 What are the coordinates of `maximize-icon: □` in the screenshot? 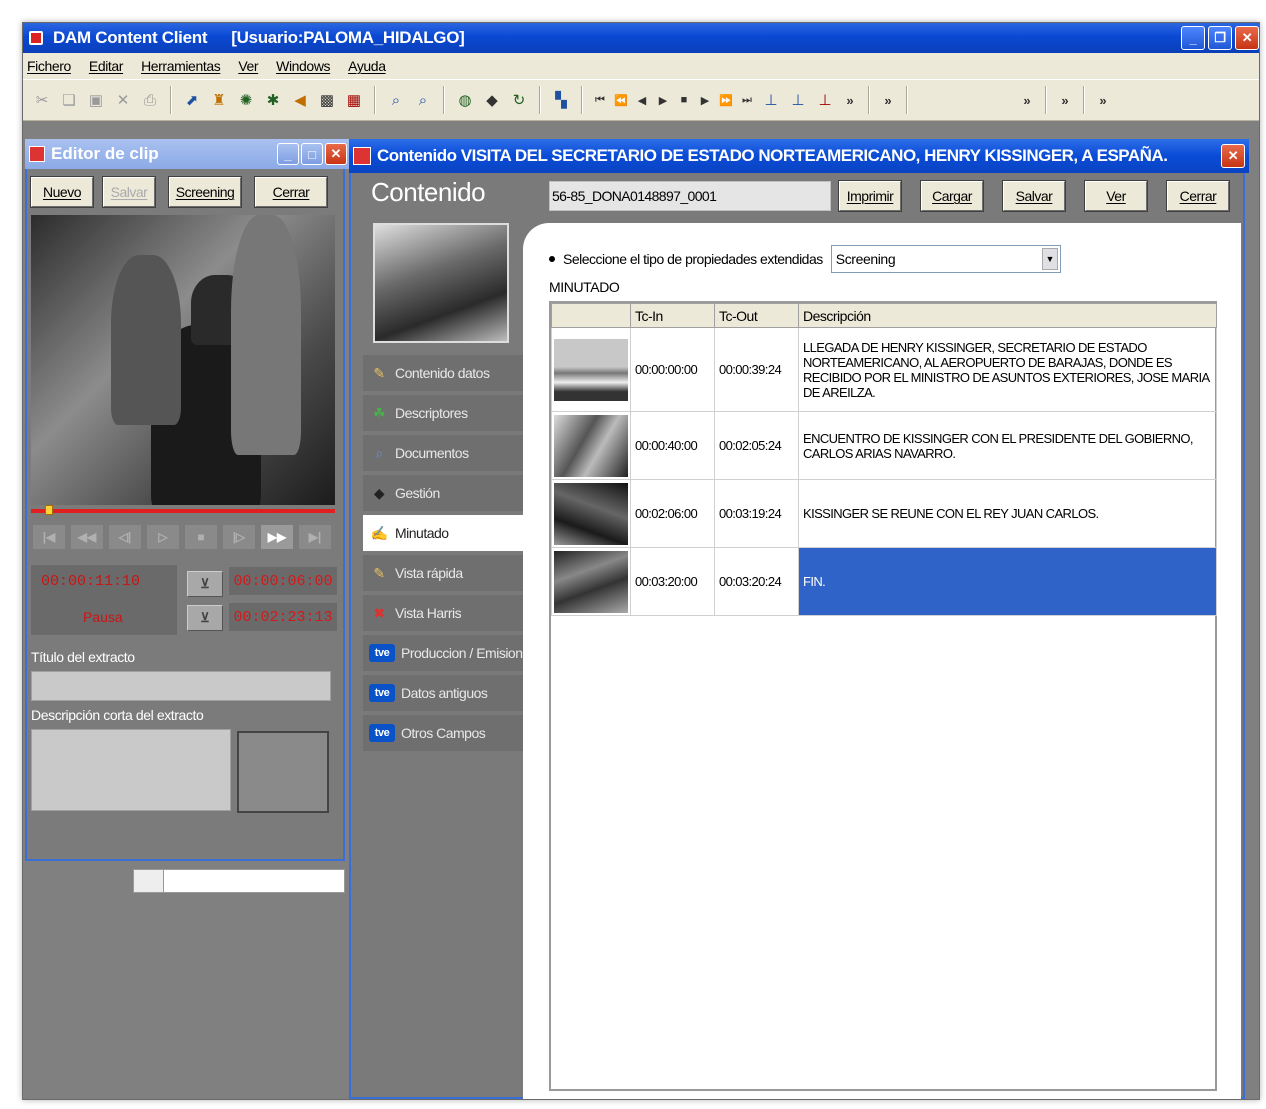 It's located at (312, 154).